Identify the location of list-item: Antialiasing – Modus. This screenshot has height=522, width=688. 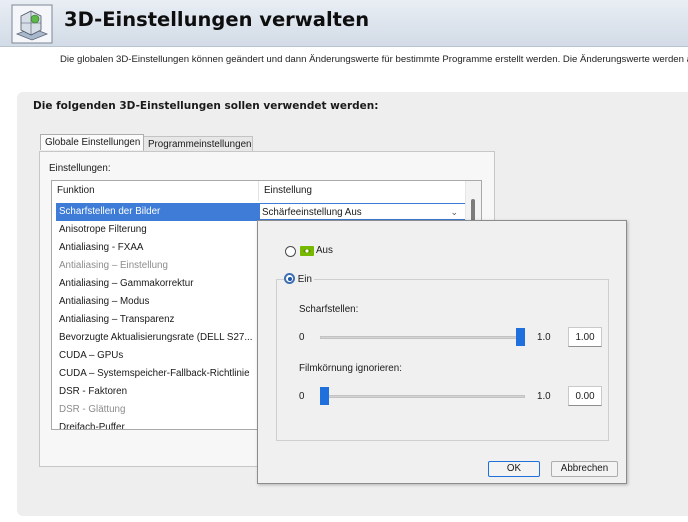
(157, 302).